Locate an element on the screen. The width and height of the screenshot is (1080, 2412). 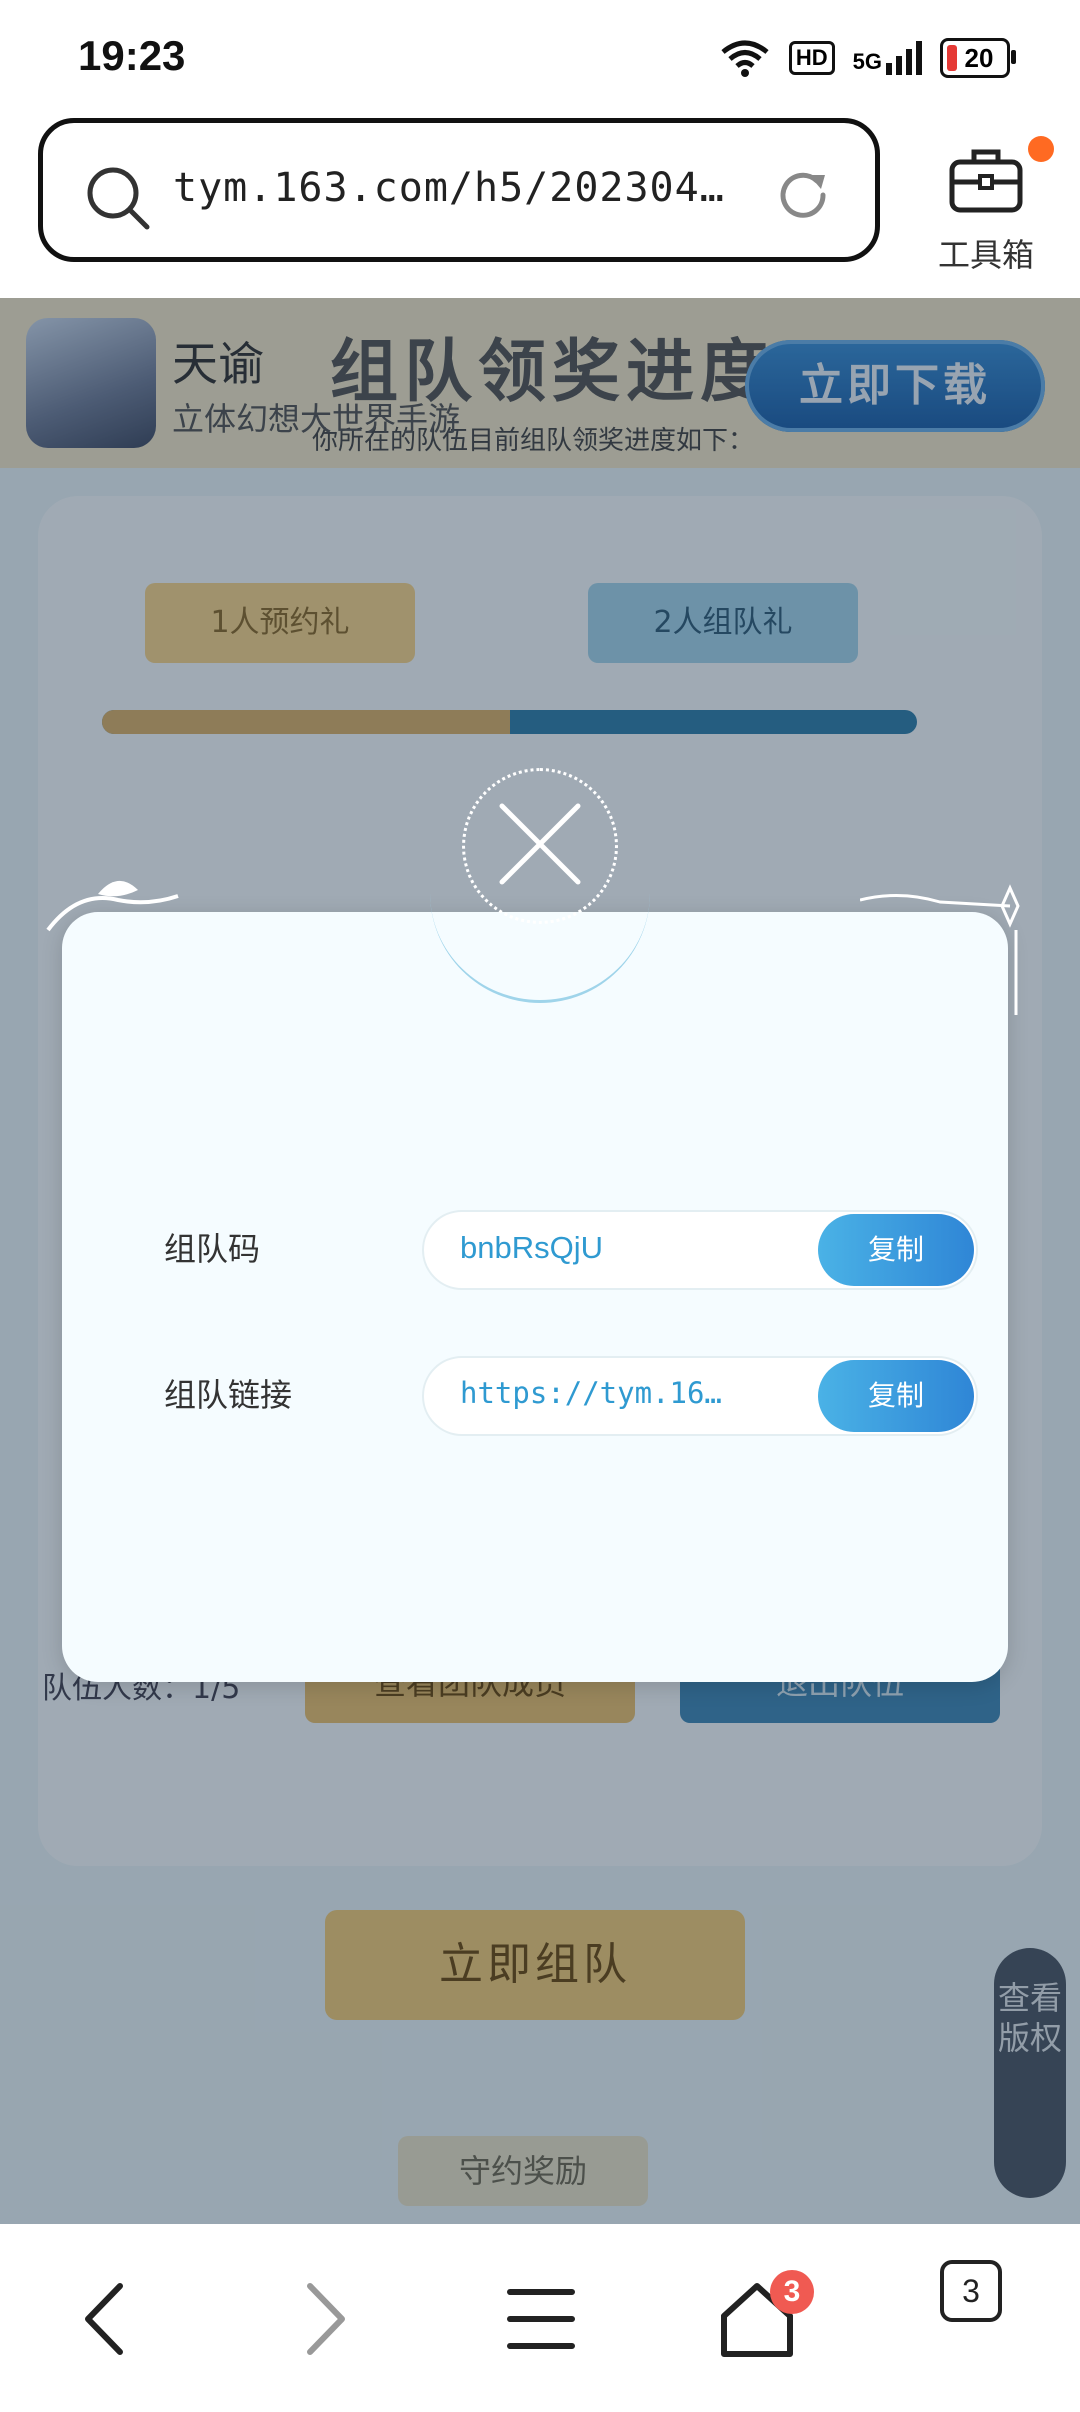
team-code-value: bnbRsQjU is located at coordinates (531, 1247).